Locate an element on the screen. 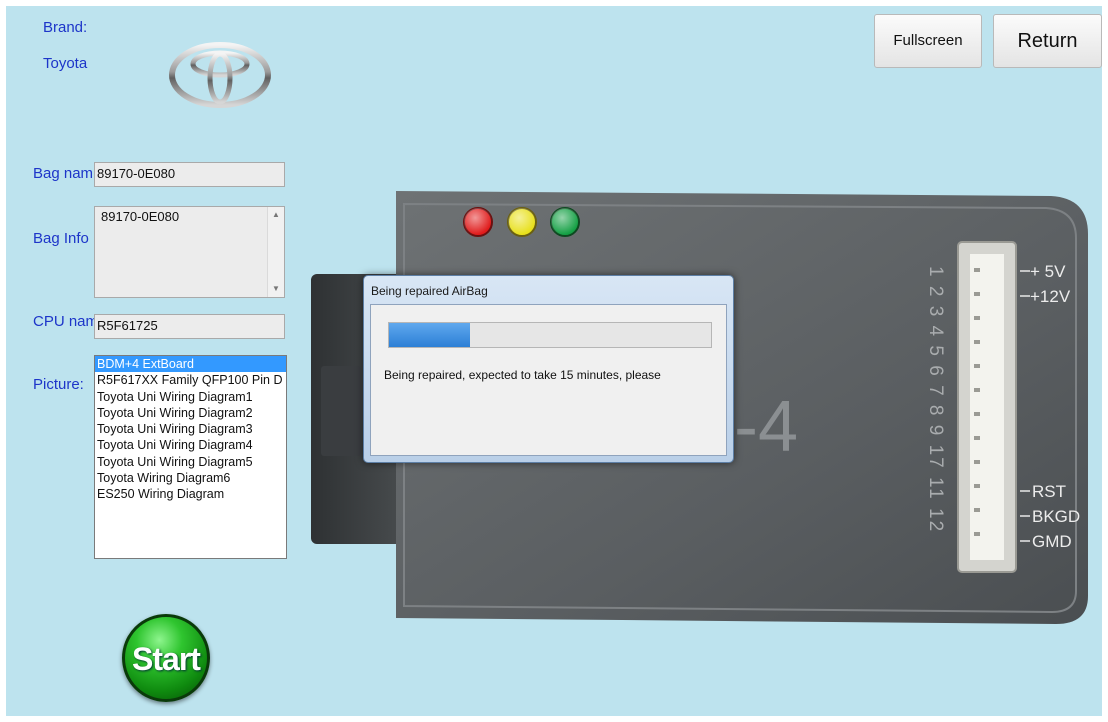 Image resolution: width=1108 pixels, height=722 pixels. power-label-12v: +12V is located at coordinates (1050, 296).